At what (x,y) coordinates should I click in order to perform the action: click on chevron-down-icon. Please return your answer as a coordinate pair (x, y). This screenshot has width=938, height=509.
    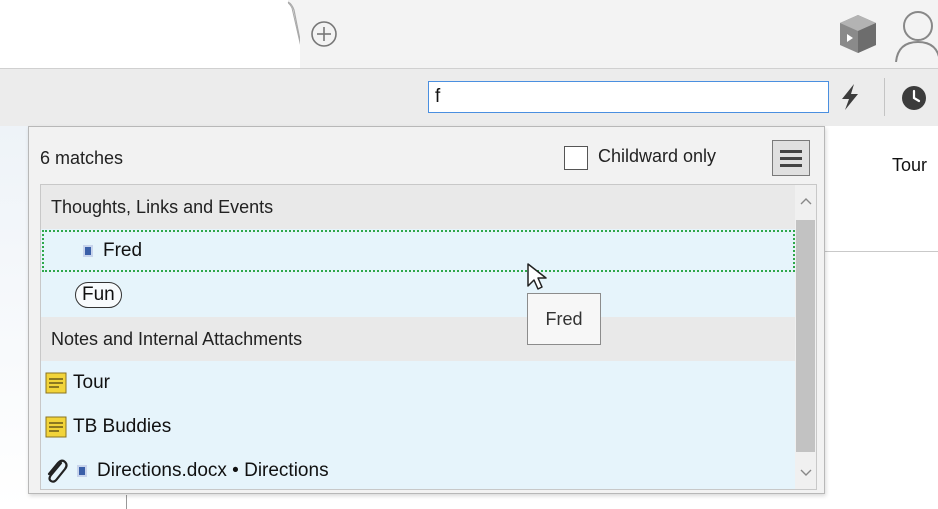
    Looking at the image, I should click on (805, 472).